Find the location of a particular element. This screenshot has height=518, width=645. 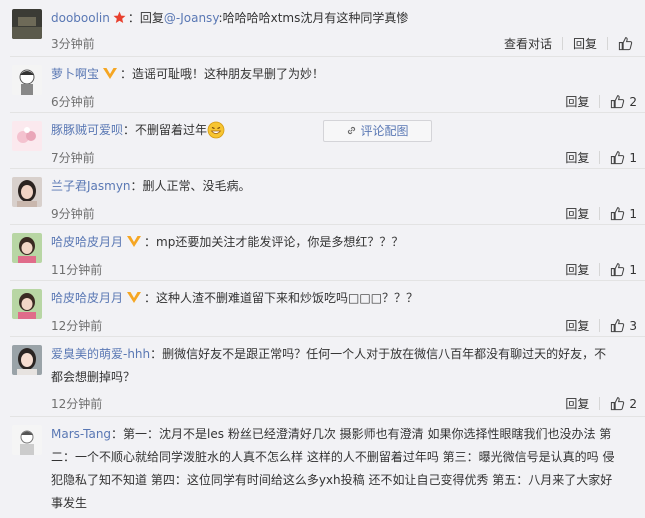

like-button: 3 is located at coordinates (618, 325).